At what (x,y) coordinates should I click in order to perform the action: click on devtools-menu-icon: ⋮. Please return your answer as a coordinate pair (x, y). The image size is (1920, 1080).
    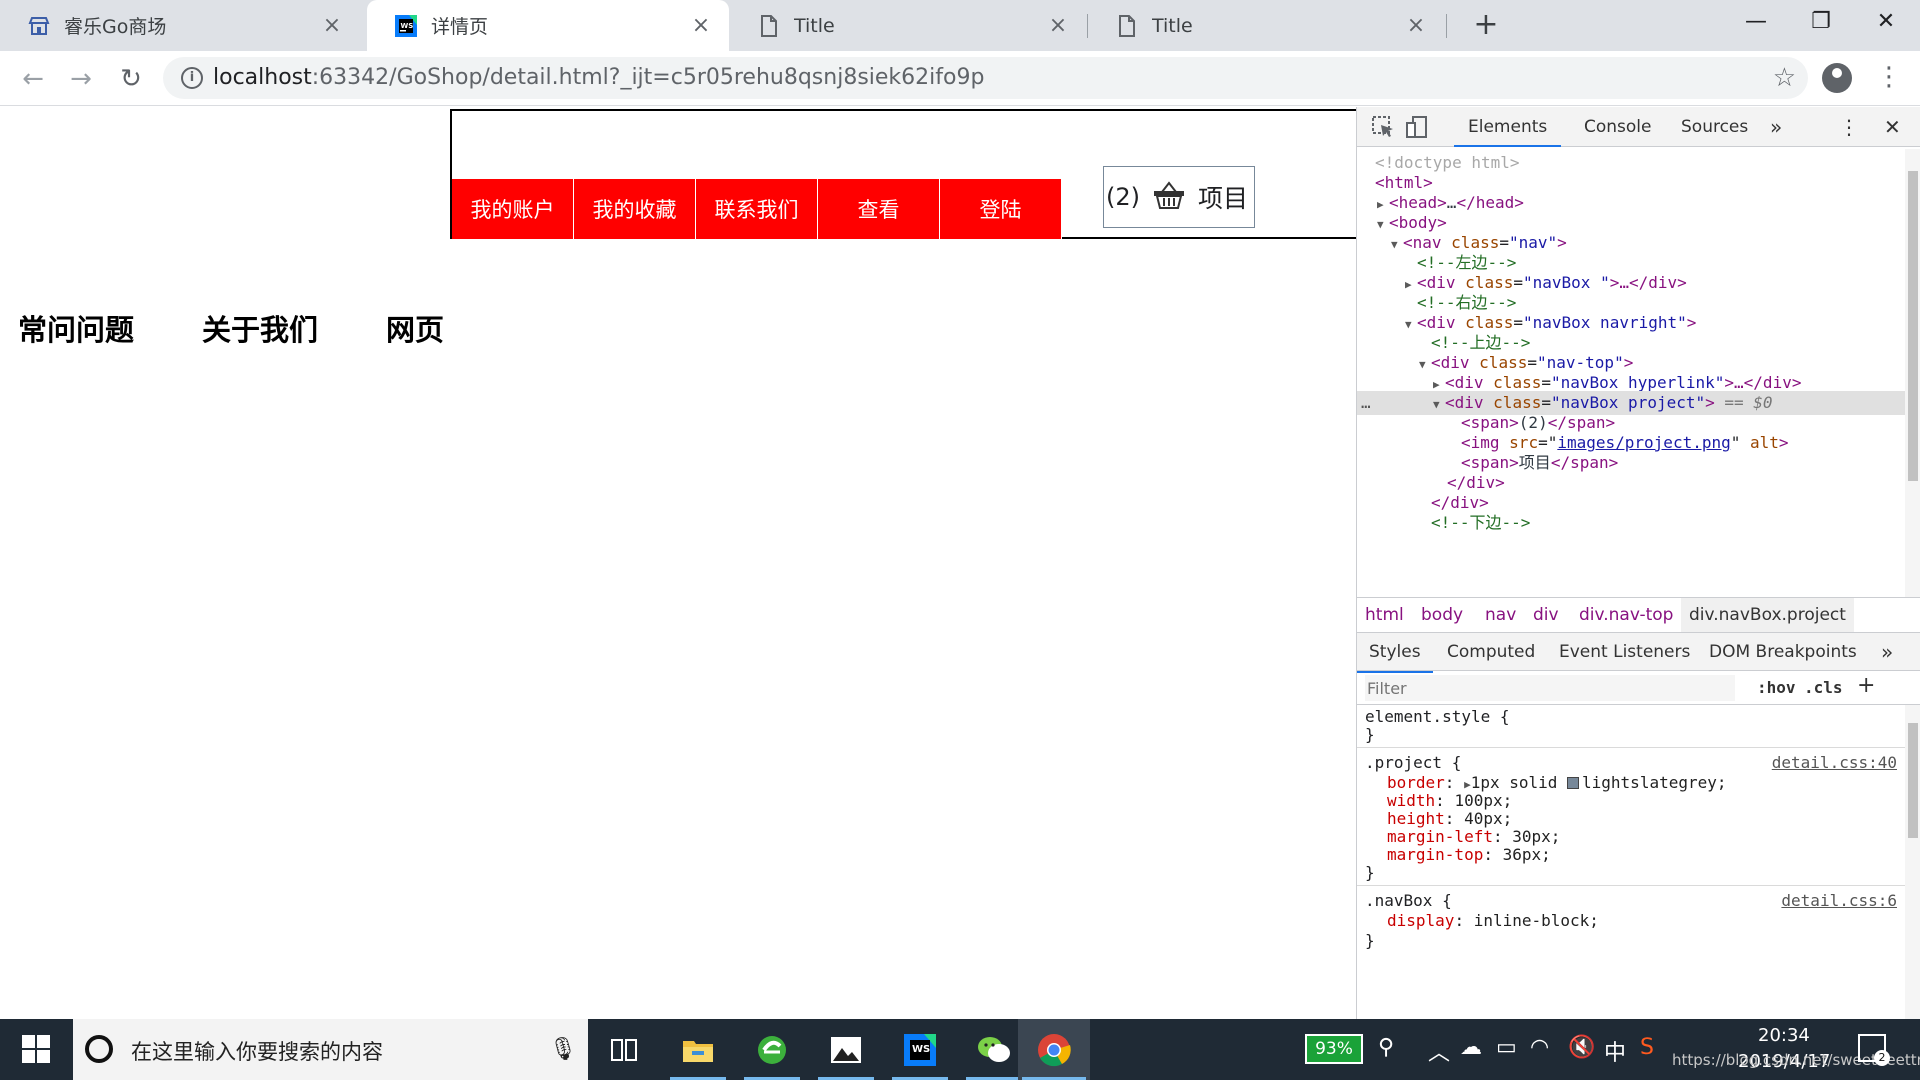
    Looking at the image, I should click on (1849, 127).